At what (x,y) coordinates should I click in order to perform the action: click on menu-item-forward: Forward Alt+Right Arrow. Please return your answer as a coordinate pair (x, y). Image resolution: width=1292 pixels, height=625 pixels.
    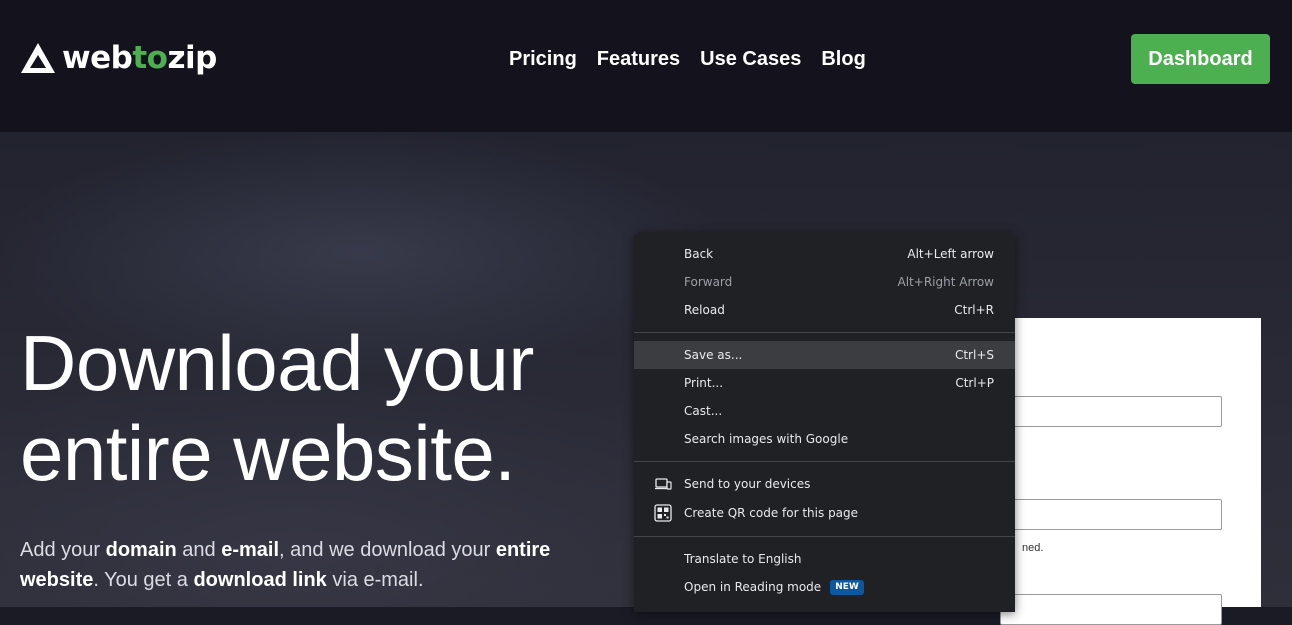
    Looking at the image, I should click on (824, 282).